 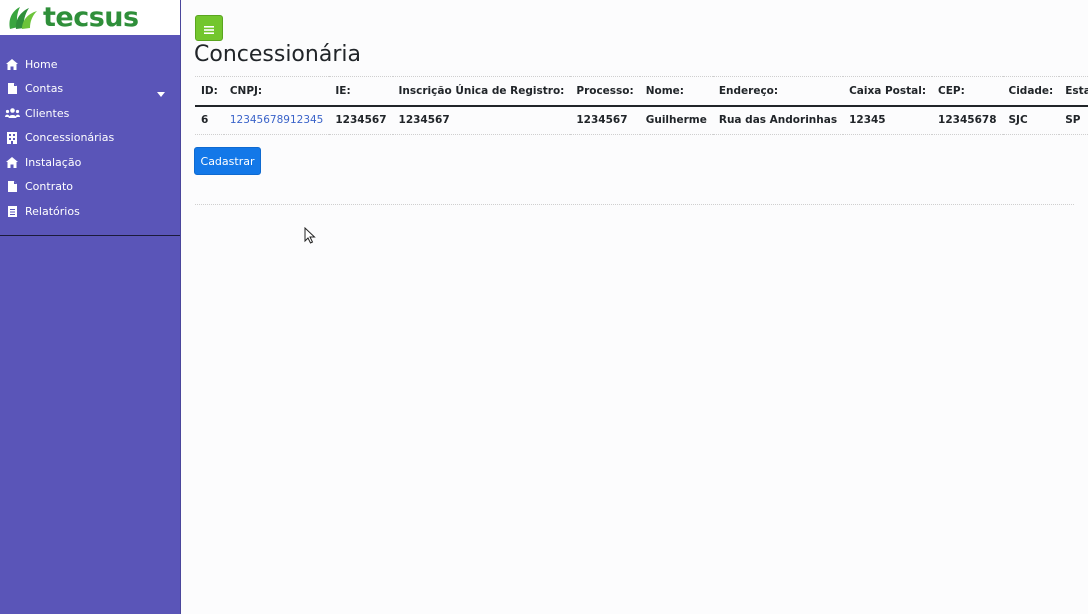 What do you see at coordinates (1076, 90) in the screenshot?
I see `column-header-estado: Estado:` at bounding box center [1076, 90].